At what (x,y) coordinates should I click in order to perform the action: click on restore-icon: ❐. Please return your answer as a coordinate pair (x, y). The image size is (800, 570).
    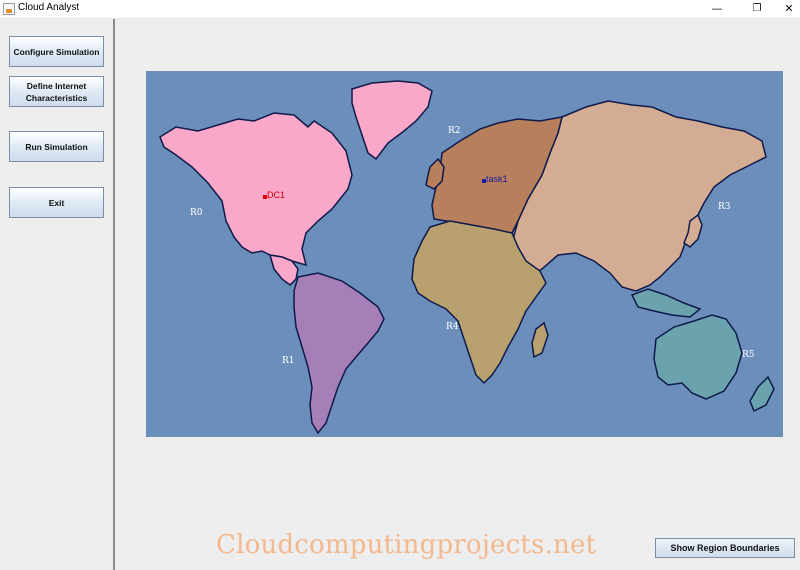
    Looking at the image, I should click on (757, 9).